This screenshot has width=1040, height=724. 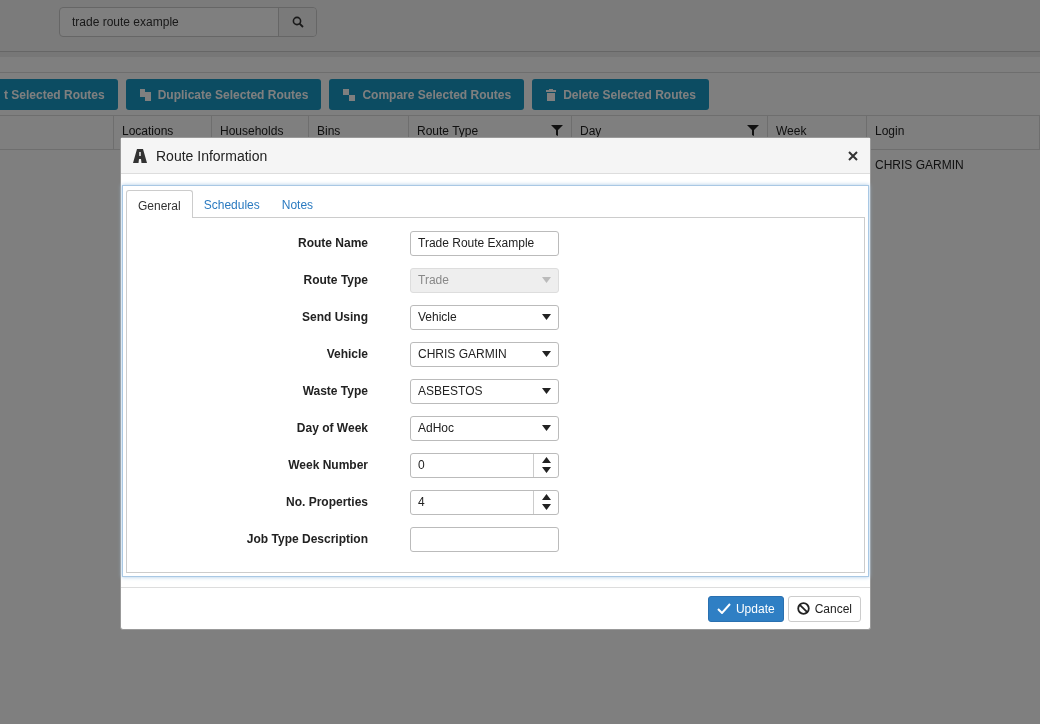 I want to click on update-button: Update, so click(x=745, y=608).